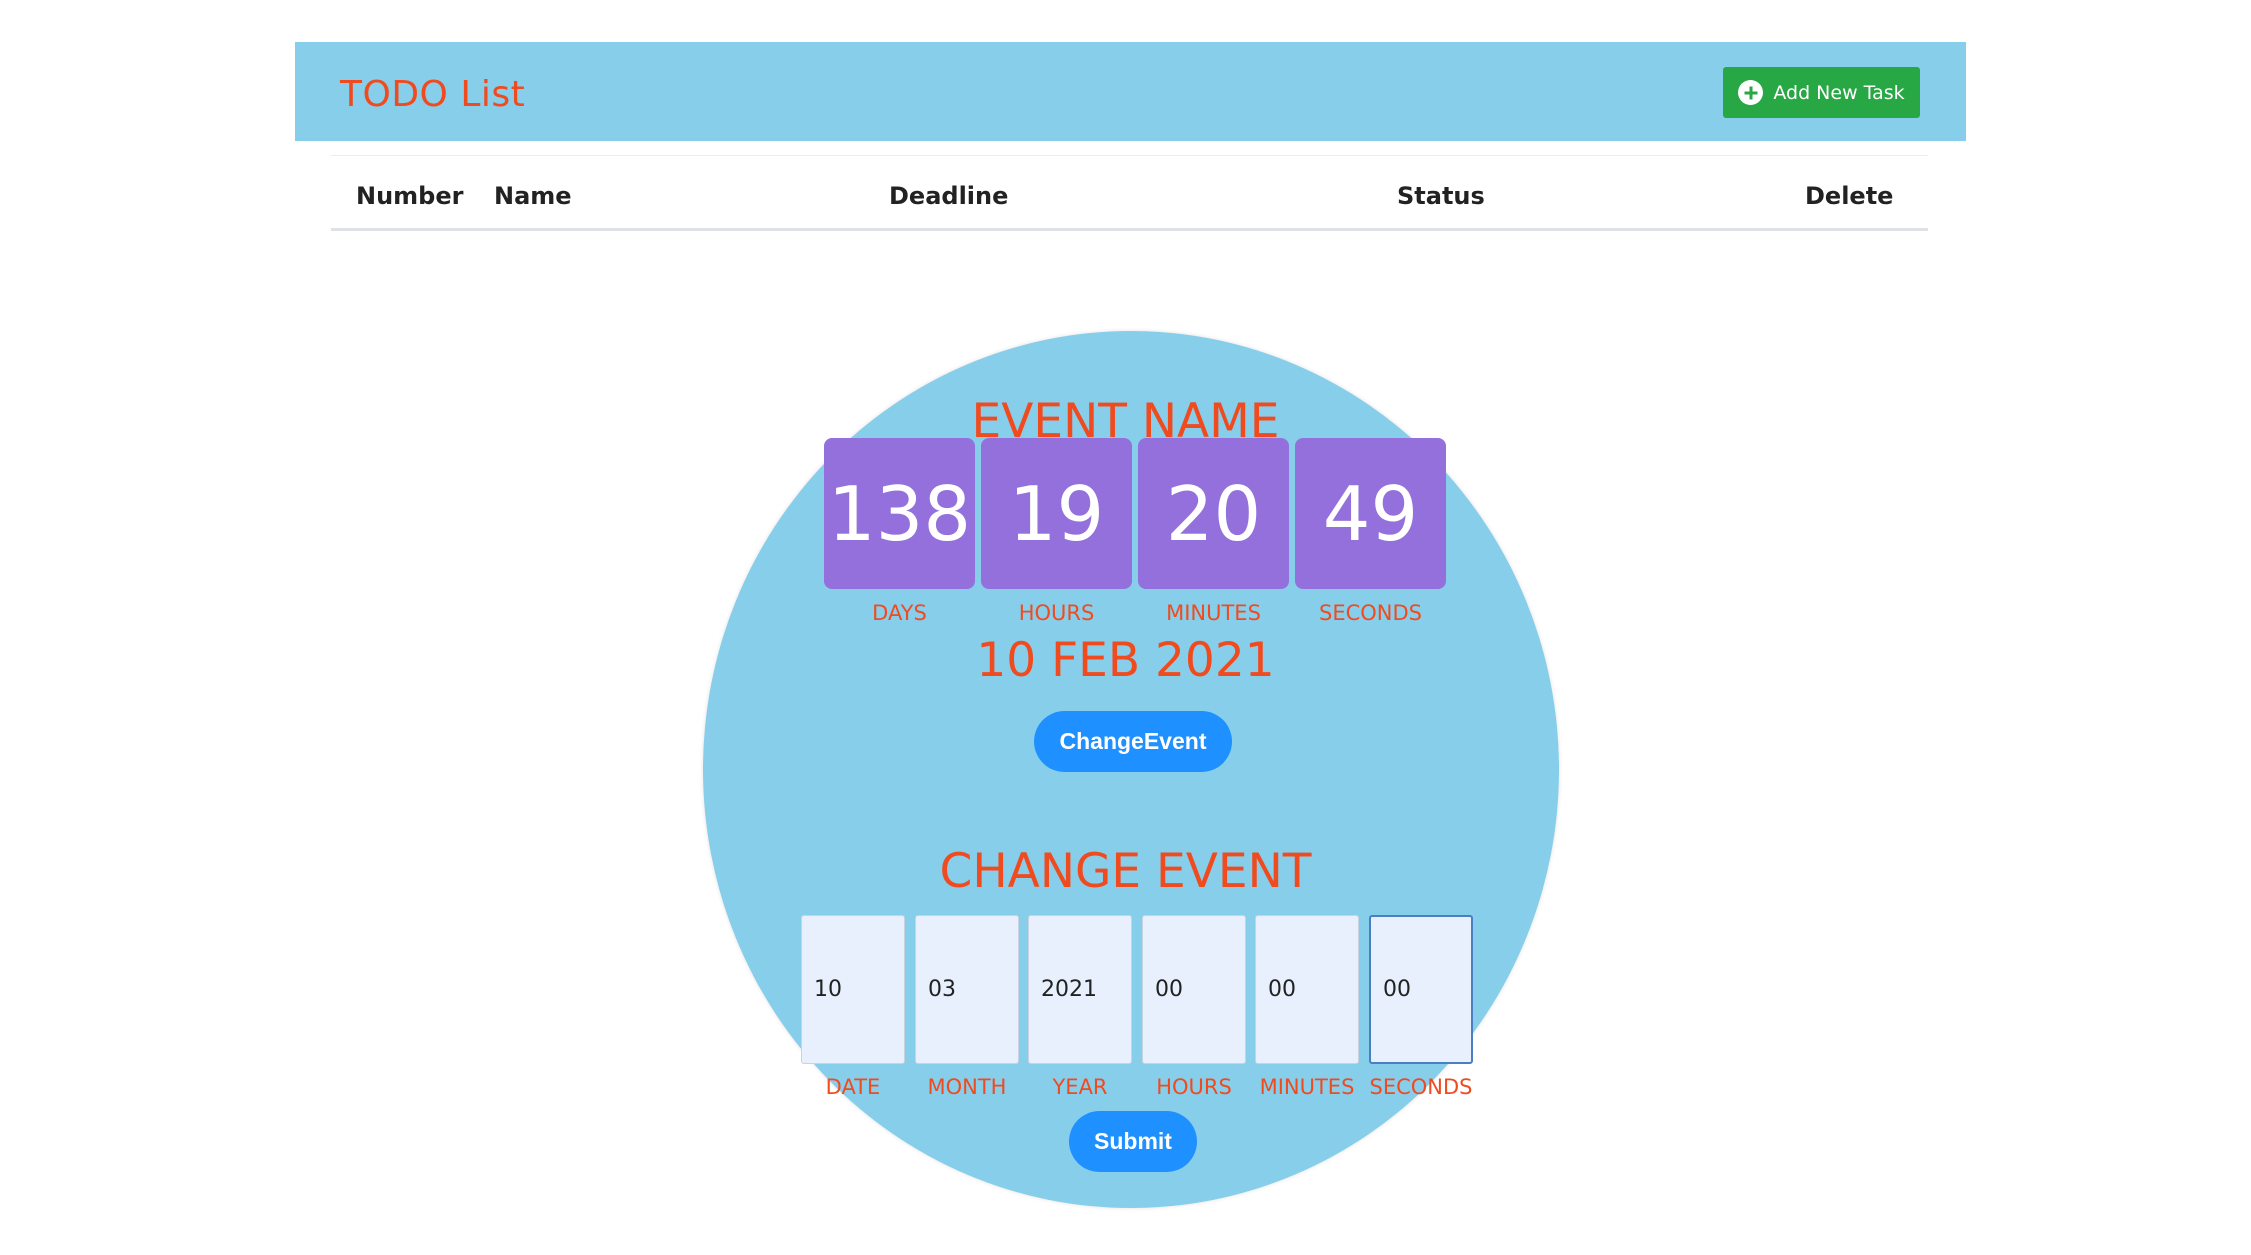 This screenshot has width=2251, height=1255. What do you see at coordinates (410, 196) in the screenshot?
I see `column-header-number: Number` at bounding box center [410, 196].